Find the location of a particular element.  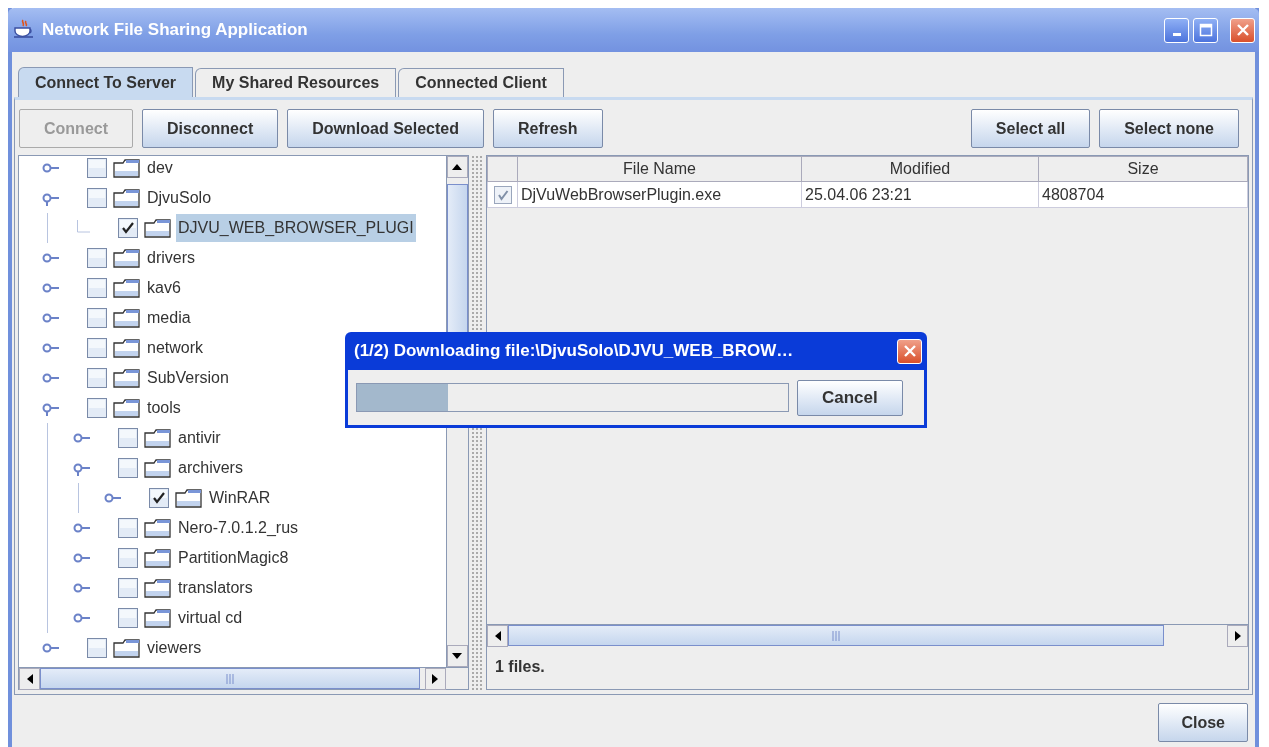

table-cell: DjVuWebBrowserPlugin.exe is located at coordinates (659, 194).